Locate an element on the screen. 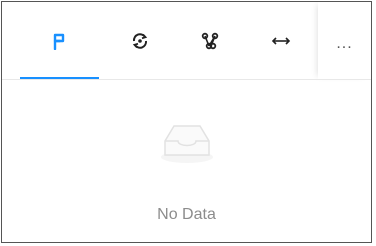 This screenshot has height=246, width=376. empty-state-text: No Data is located at coordinates (186, 214).